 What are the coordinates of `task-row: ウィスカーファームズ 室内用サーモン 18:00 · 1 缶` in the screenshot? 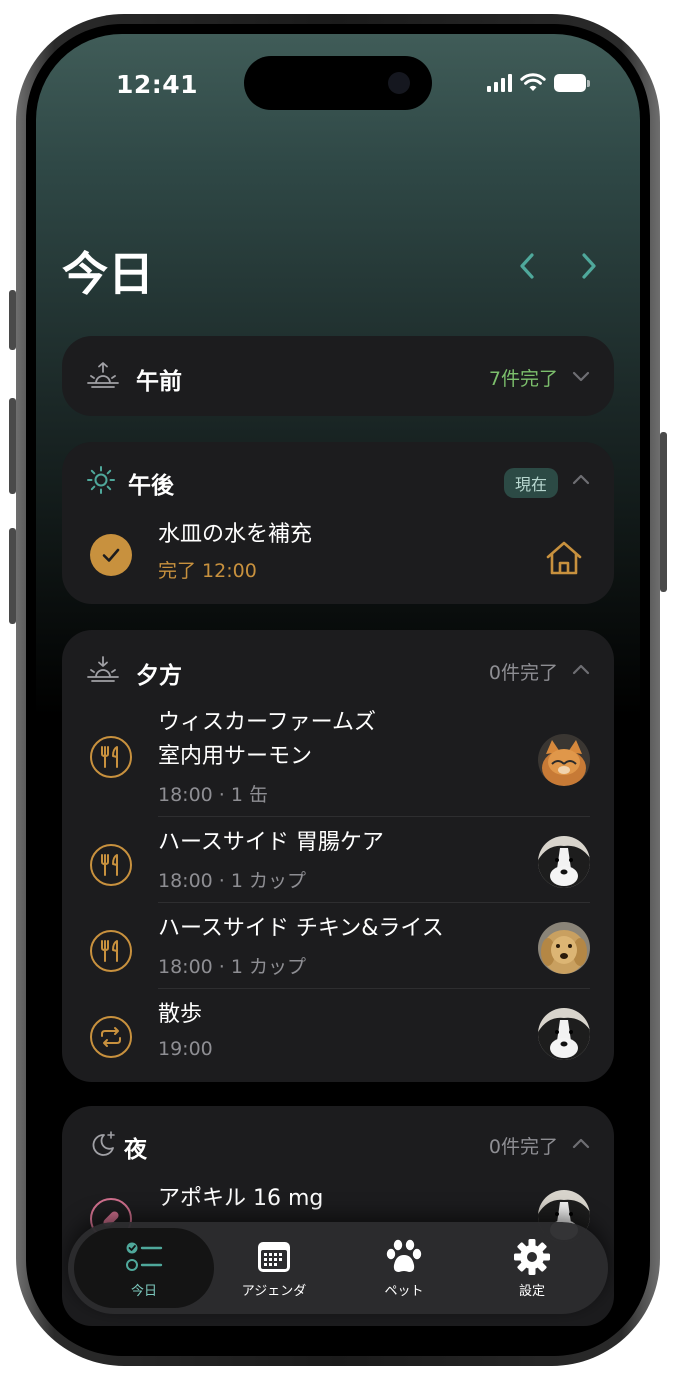 It's located at (338, 761).